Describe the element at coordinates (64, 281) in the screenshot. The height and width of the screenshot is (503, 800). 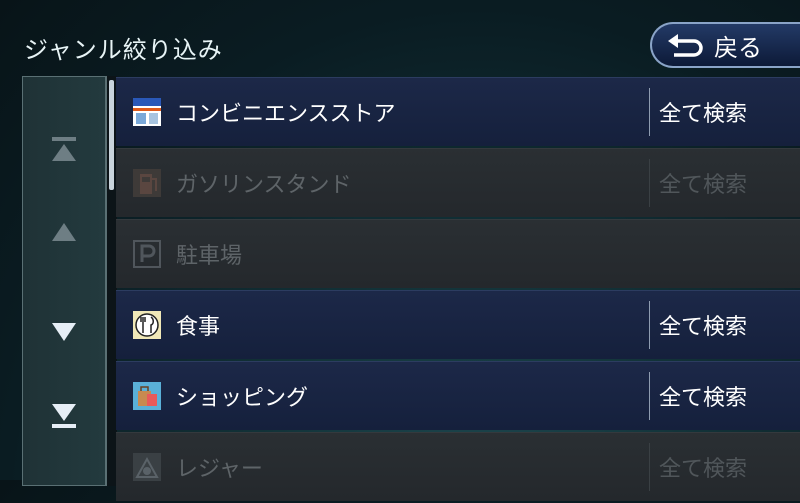
I see `scroll-control-panel` at that location.